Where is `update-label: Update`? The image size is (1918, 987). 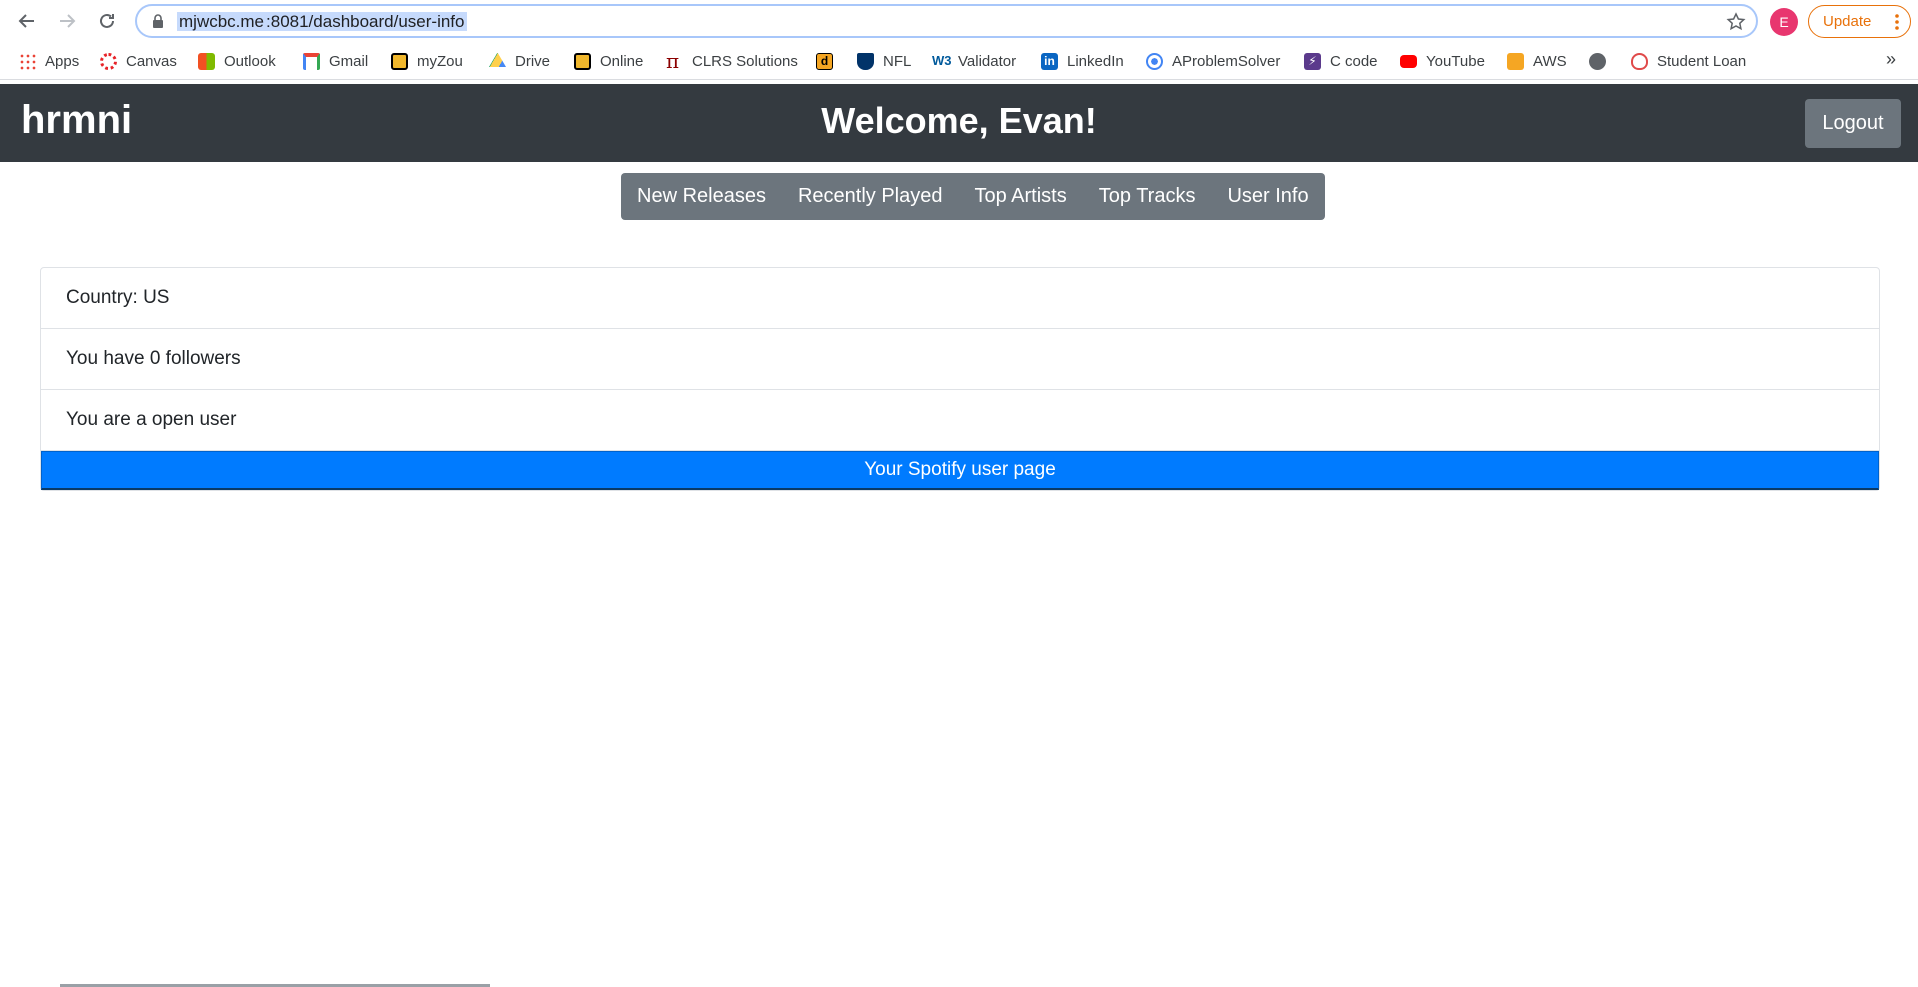 update-label: Update is located at coordinates (1847, 21).